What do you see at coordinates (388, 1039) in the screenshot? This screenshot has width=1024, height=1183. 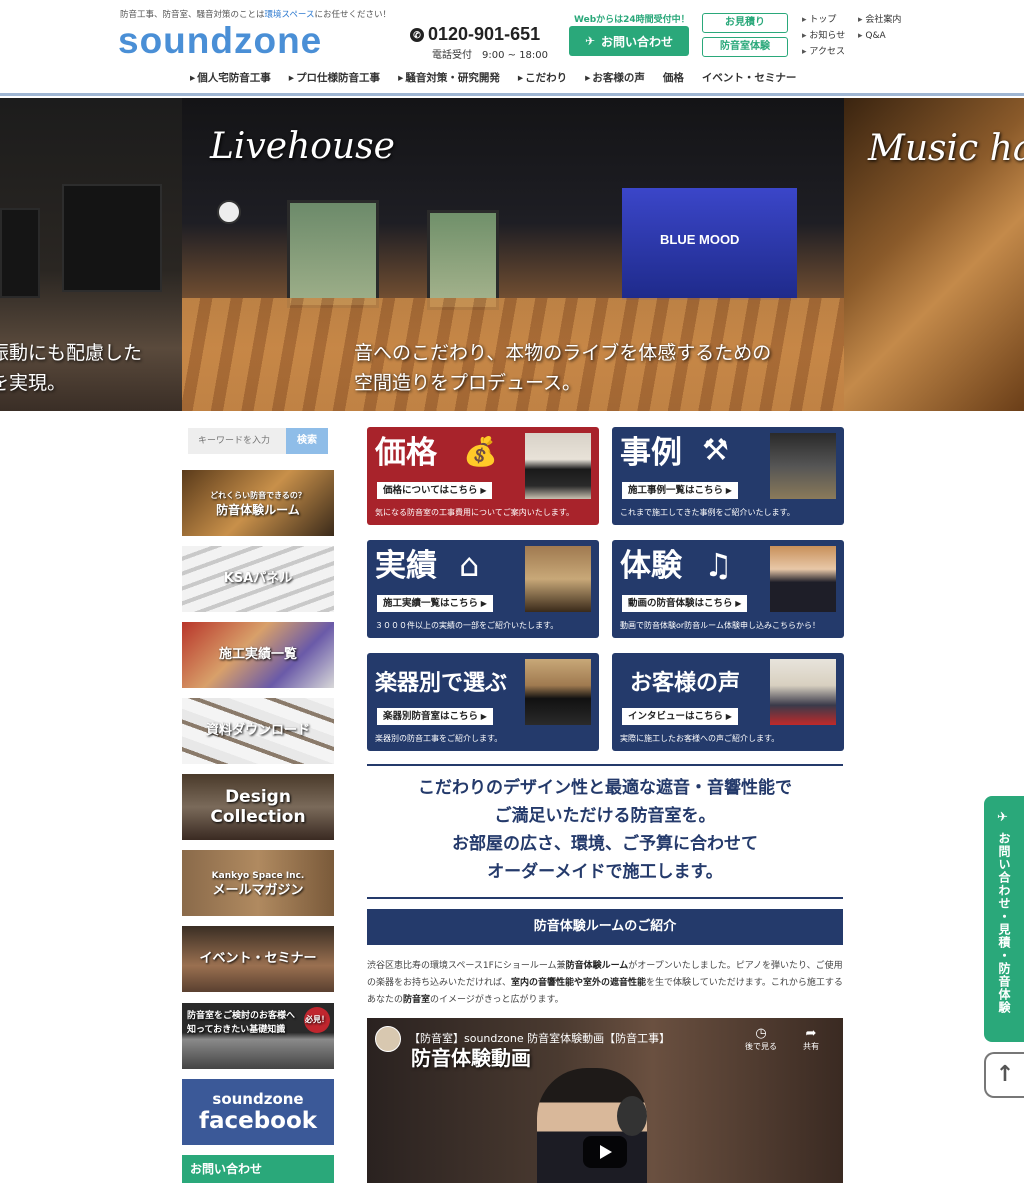 I see `channel-avatar` at bounding box center [388, 1039].